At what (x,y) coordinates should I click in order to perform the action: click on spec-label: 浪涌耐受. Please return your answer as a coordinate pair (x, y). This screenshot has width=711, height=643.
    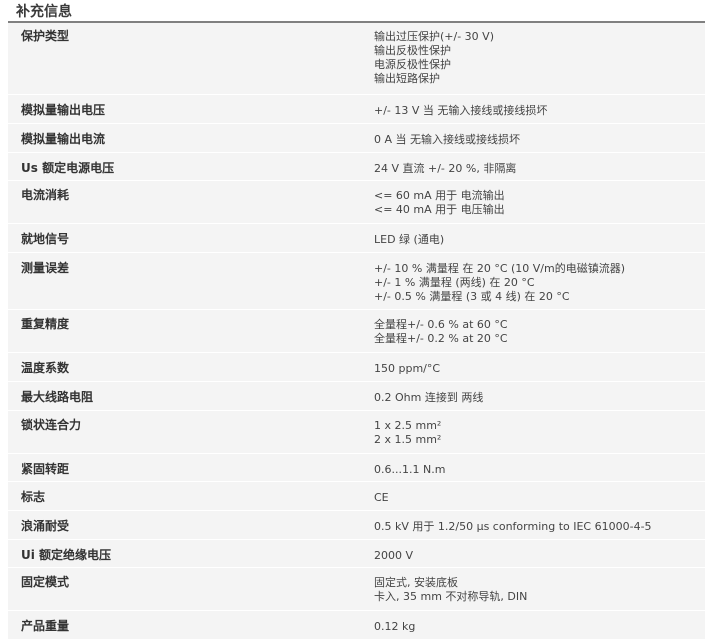
    Looking at the image, I should click on (184, 525).